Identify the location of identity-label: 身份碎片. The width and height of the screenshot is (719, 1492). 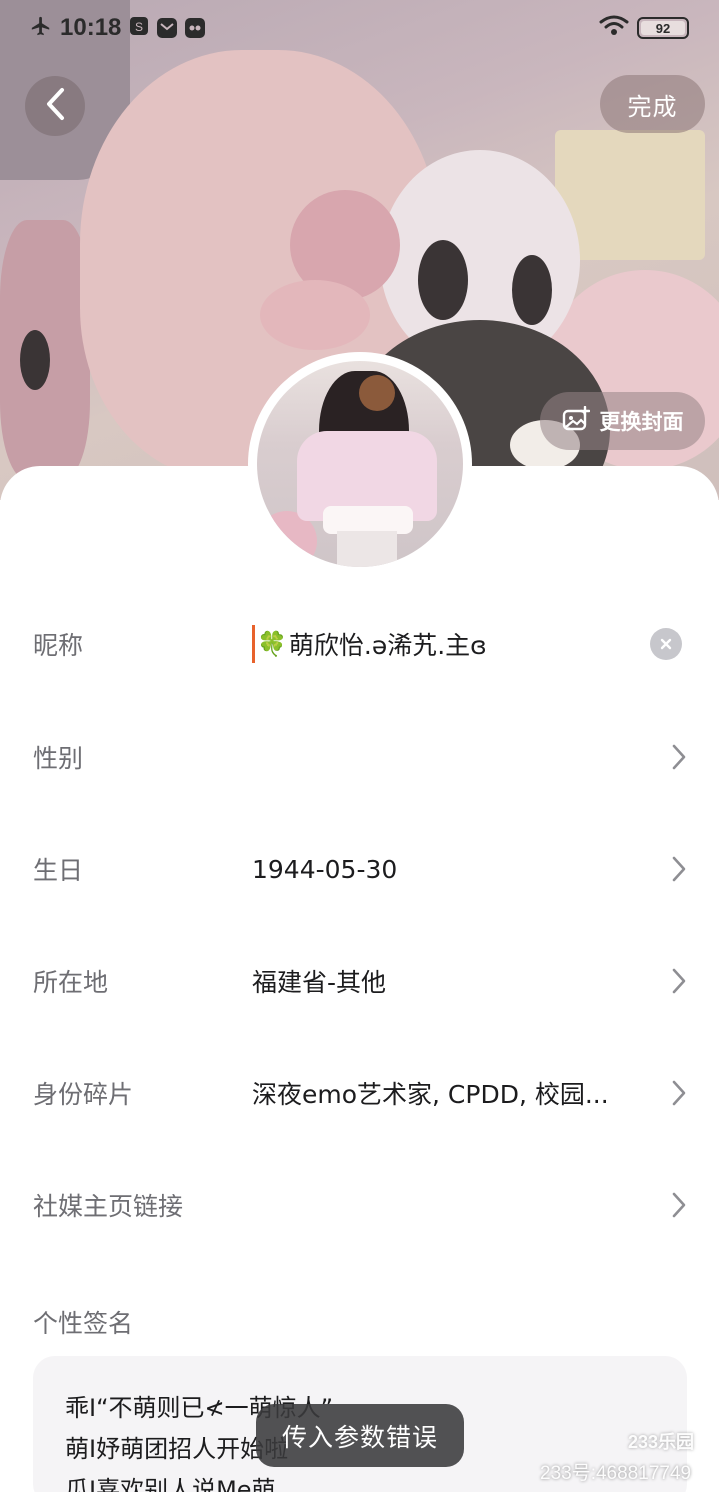
(83, 1094).